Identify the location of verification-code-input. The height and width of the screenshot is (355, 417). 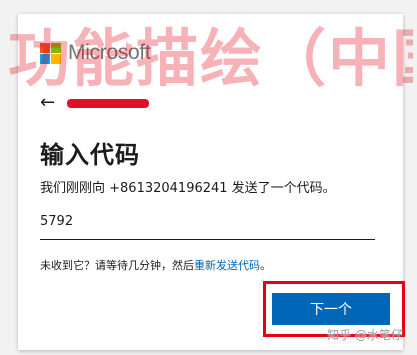
(207, 223).